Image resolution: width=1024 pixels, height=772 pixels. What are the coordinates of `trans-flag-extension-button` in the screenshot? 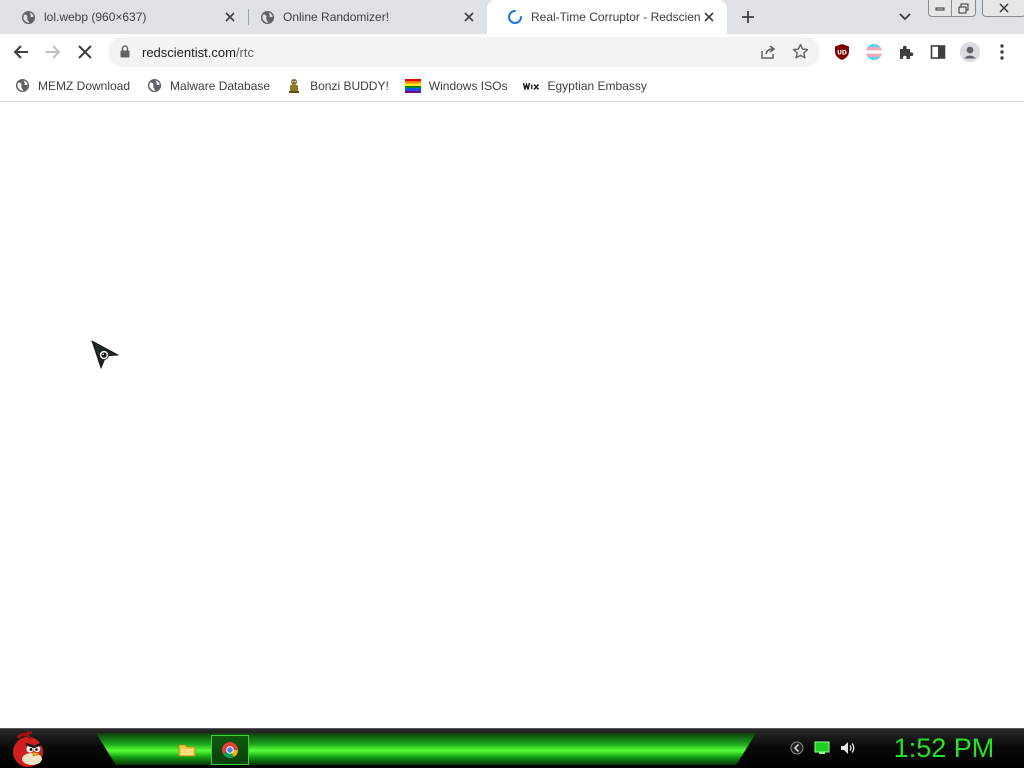 It's located at (874, 52).